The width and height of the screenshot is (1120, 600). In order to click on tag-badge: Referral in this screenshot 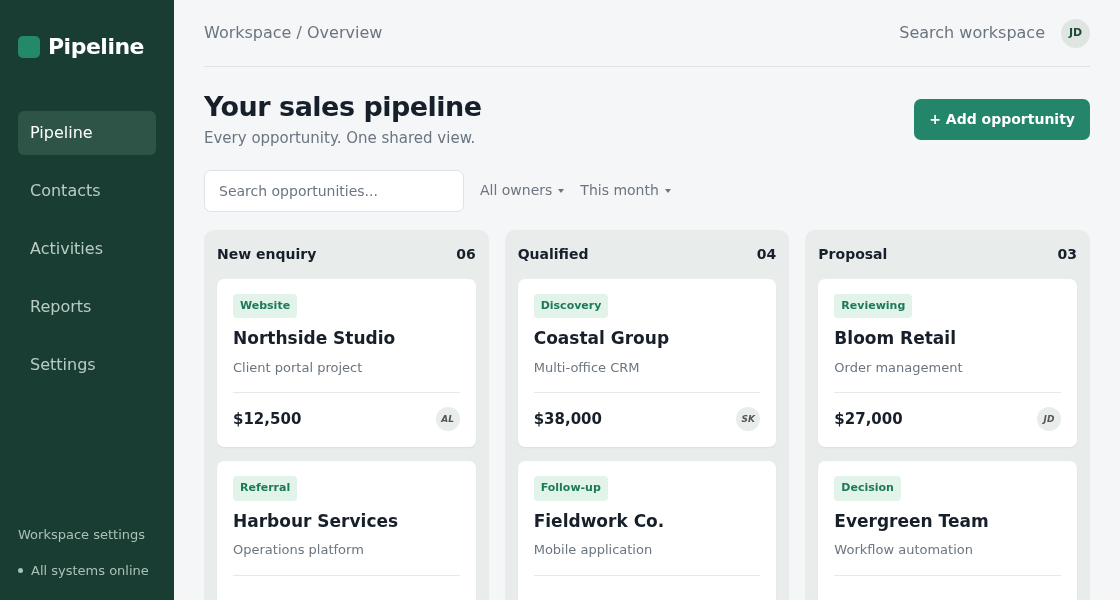, I will do `click(265, 488)`.